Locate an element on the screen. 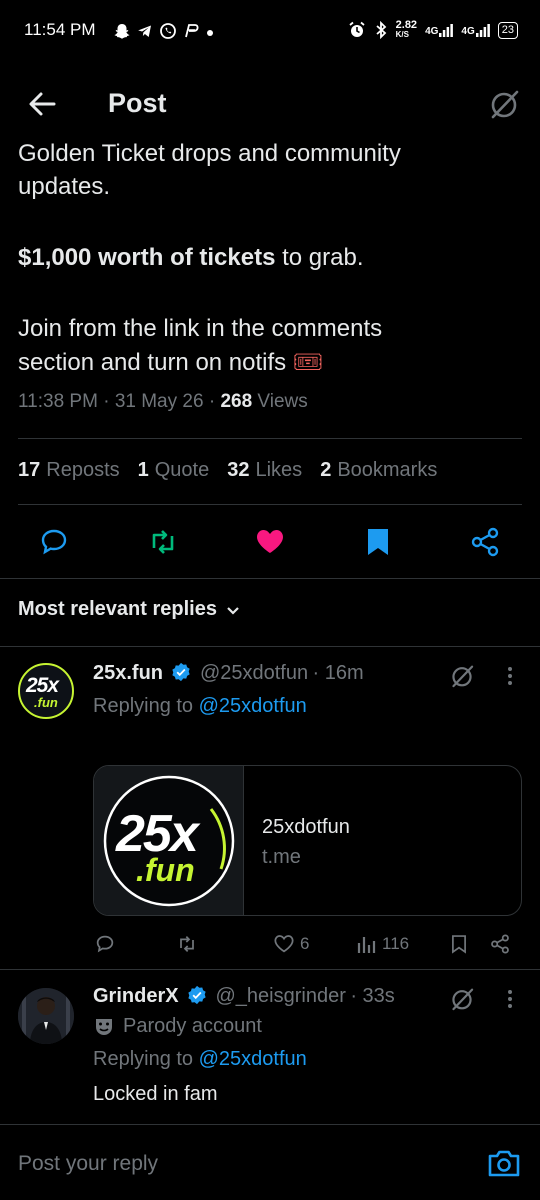 The height and width of the screenshot is (1200, 540). avatar is located at coordinates (46, 1016).